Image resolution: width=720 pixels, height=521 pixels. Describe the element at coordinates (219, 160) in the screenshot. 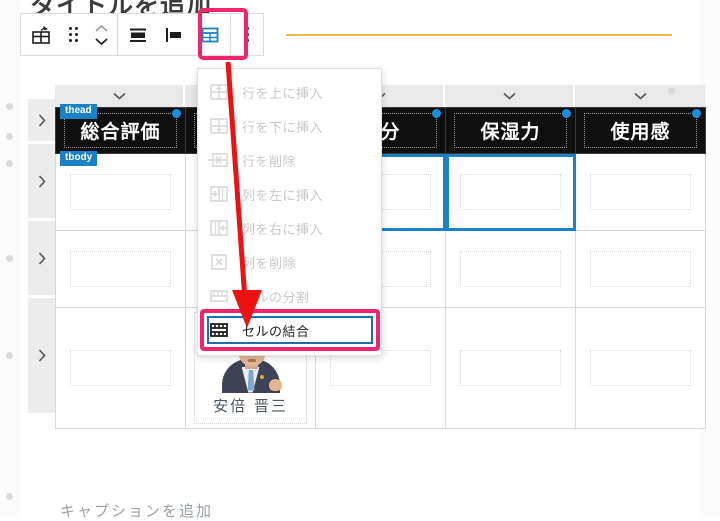

I see `delete-row-icon` at that location.